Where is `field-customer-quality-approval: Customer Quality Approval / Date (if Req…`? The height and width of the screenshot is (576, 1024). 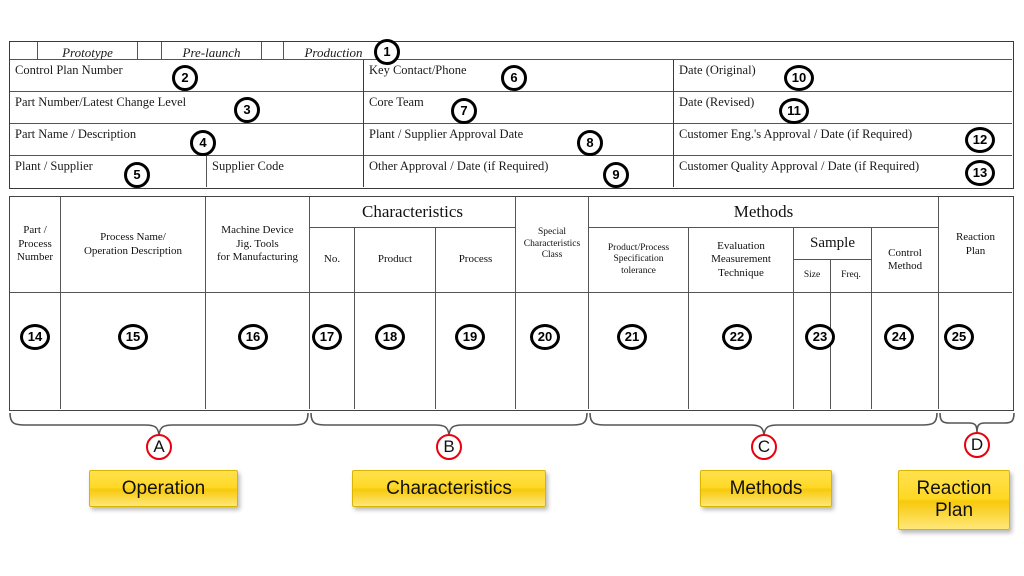 field-customer-quality-approval: Customer Quality Approval / Date (if Req… is located at coordinates (843, 171).